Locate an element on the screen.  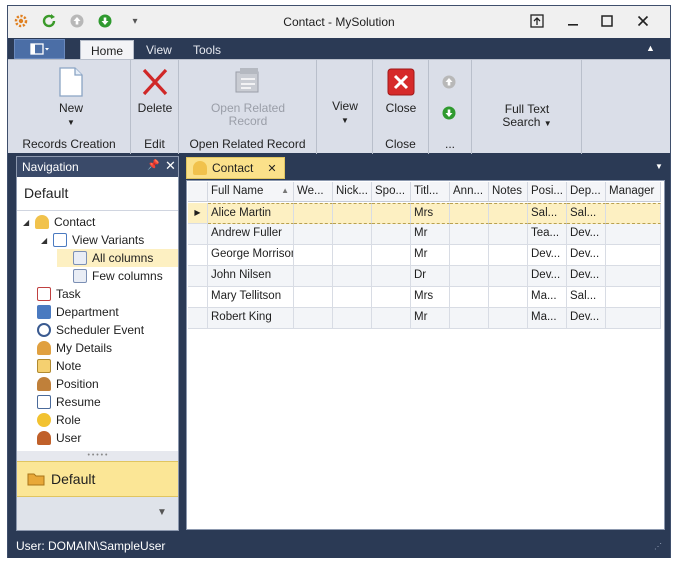
close-window-icon is located at coordinates (643, 21).